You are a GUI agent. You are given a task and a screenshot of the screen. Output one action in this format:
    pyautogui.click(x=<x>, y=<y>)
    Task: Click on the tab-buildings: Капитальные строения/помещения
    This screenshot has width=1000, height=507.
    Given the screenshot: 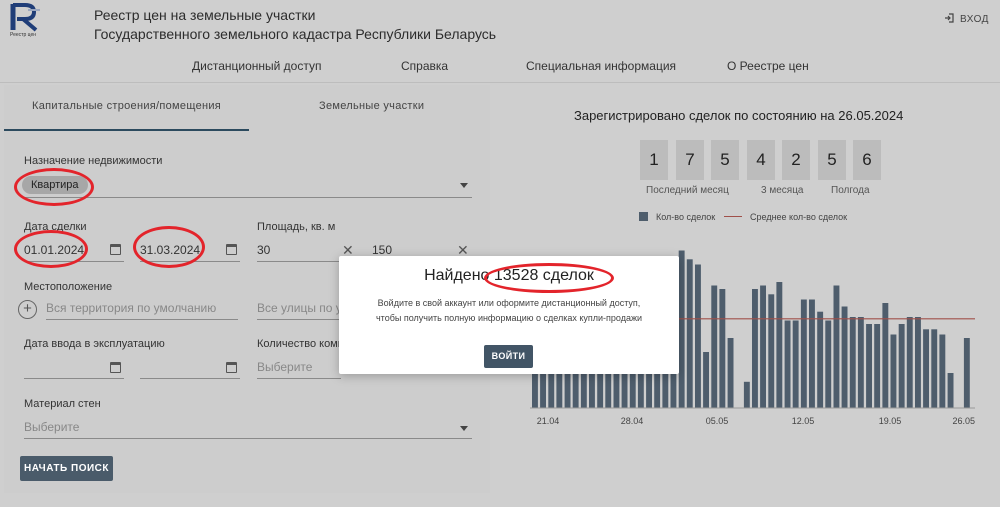 What is the action you would take?
    pyautogui.click(x=126, y=106)
    